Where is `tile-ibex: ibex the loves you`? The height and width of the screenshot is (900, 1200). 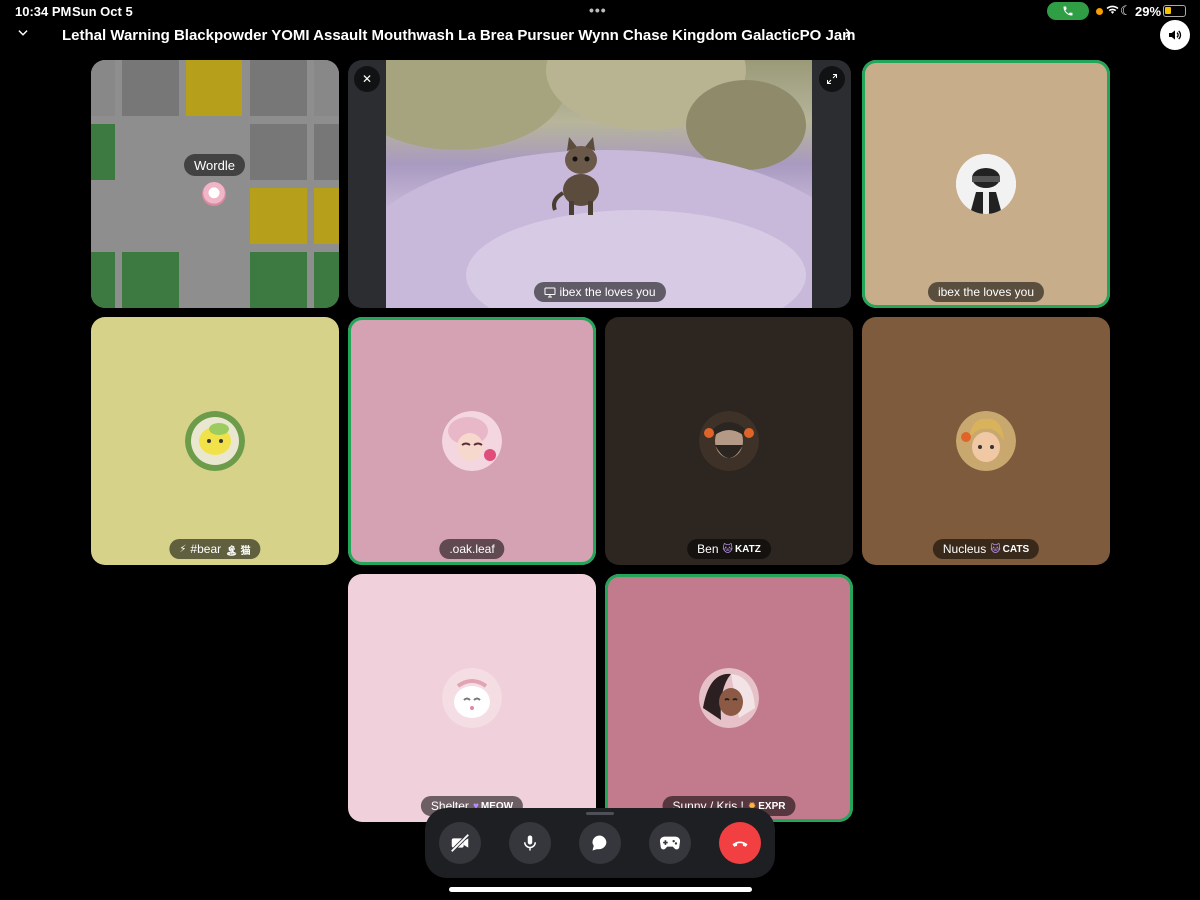 tile-ibex: ibex the loves you is located at coordinates (986, 184).